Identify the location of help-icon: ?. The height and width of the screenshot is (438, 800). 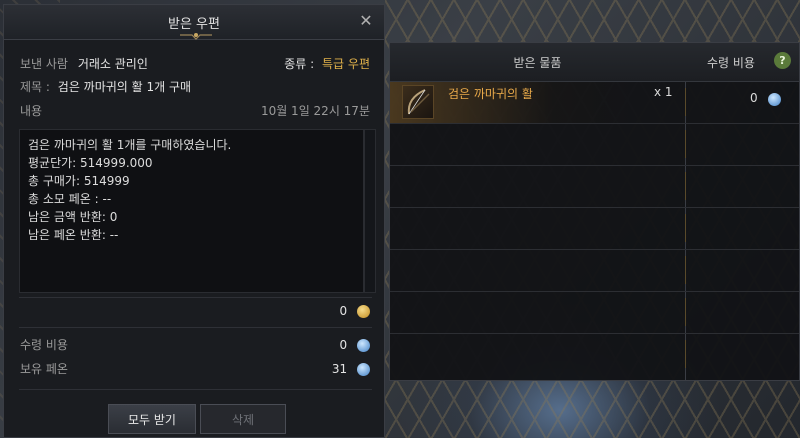
(782, 60).